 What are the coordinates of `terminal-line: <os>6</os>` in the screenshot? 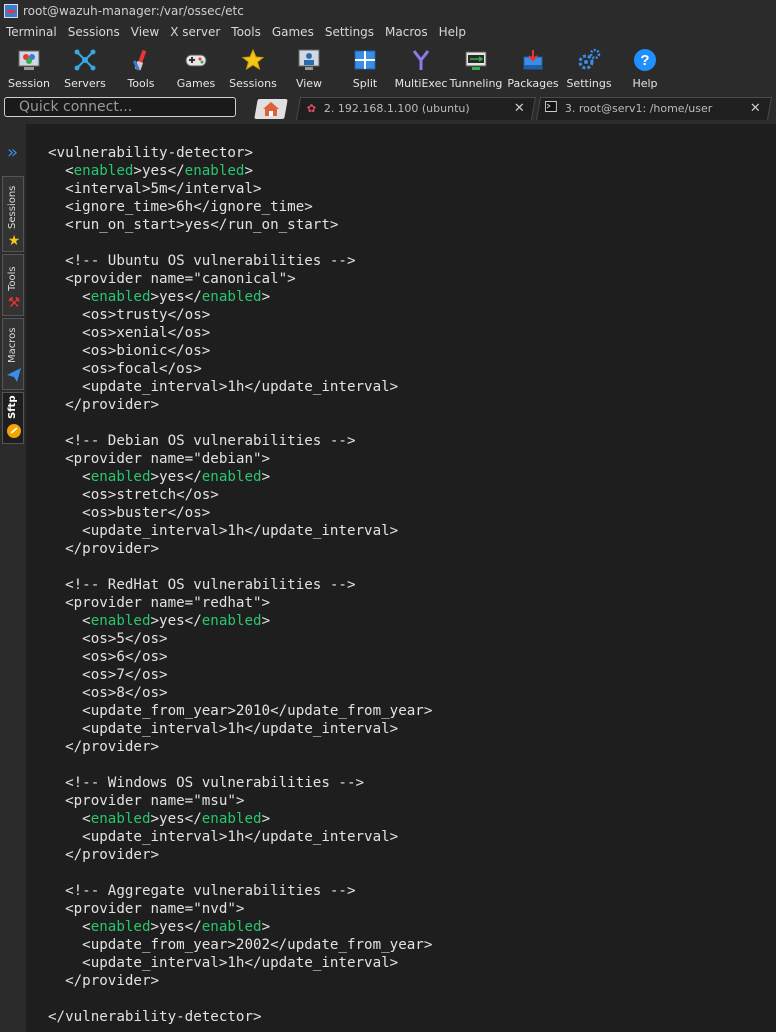 It's located at (108, 657).